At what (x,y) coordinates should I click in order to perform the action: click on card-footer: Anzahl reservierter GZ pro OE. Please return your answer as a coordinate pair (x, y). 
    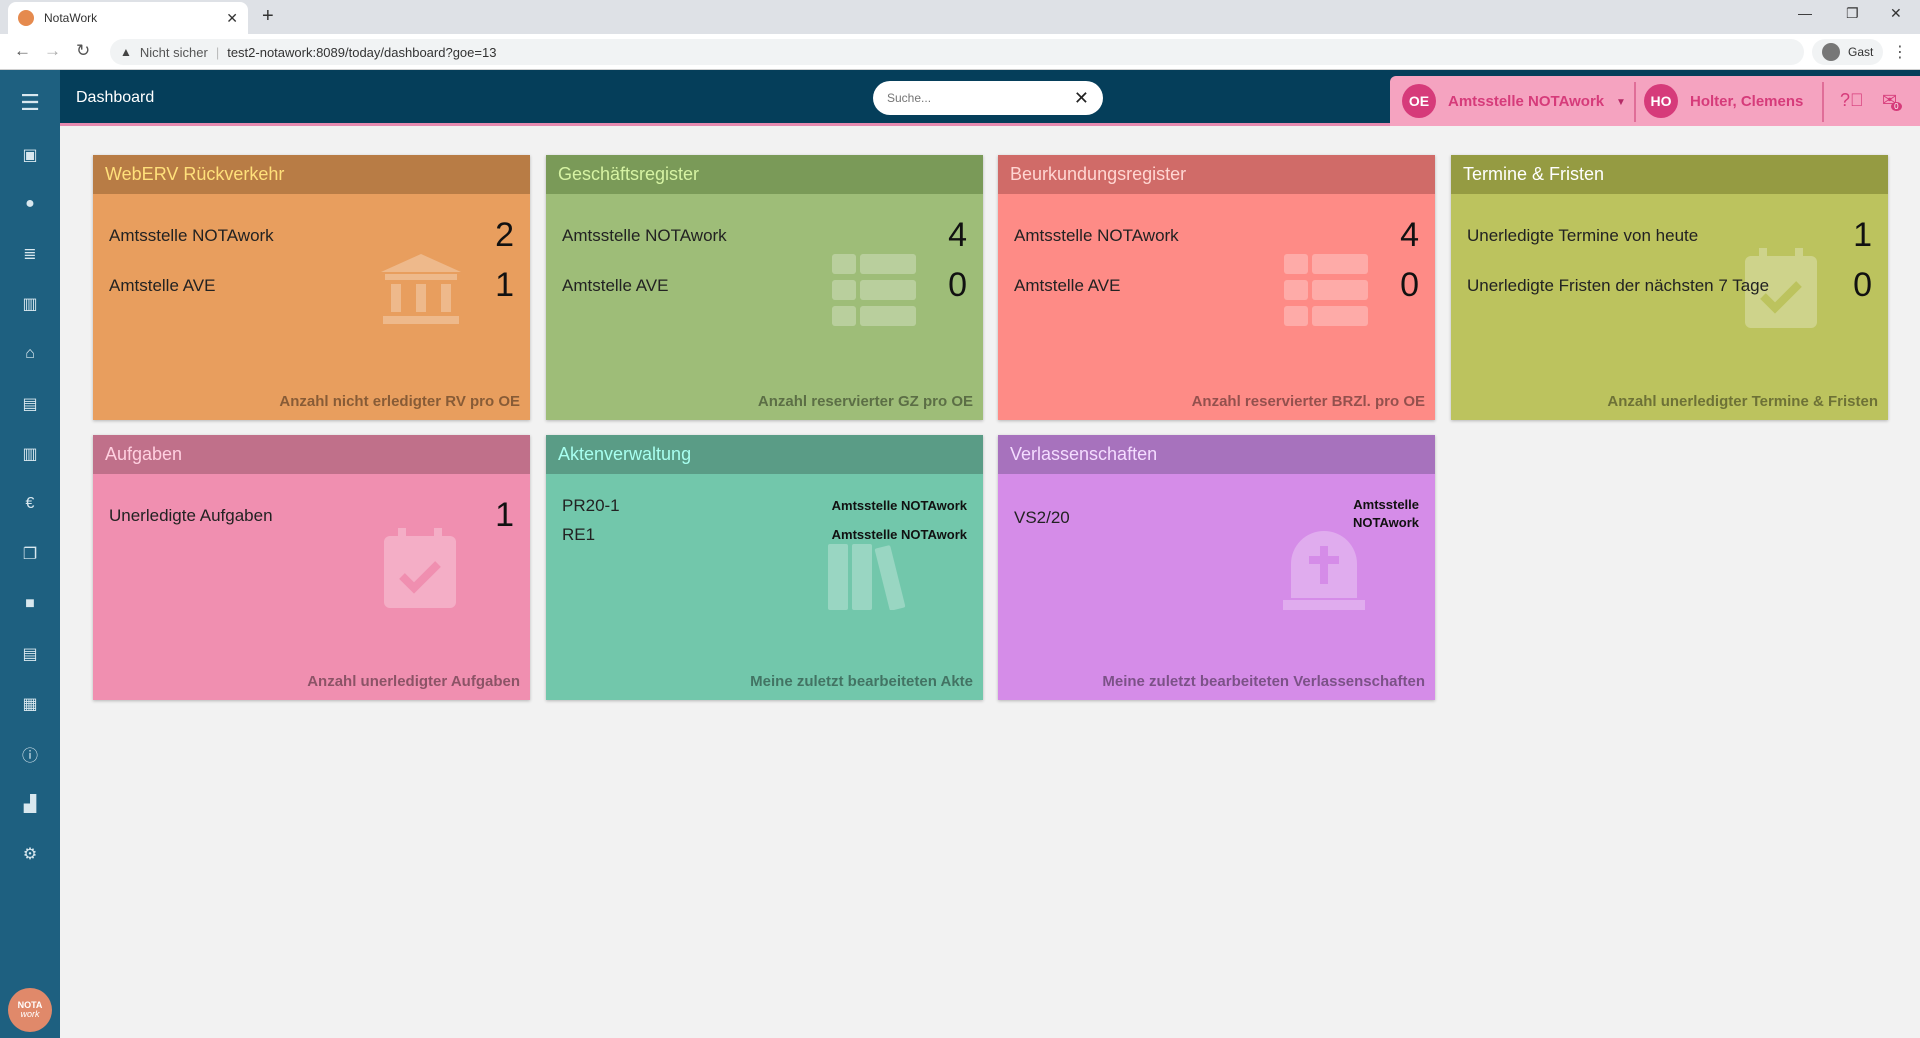
    Looking at the image, I should click on (865, 401).